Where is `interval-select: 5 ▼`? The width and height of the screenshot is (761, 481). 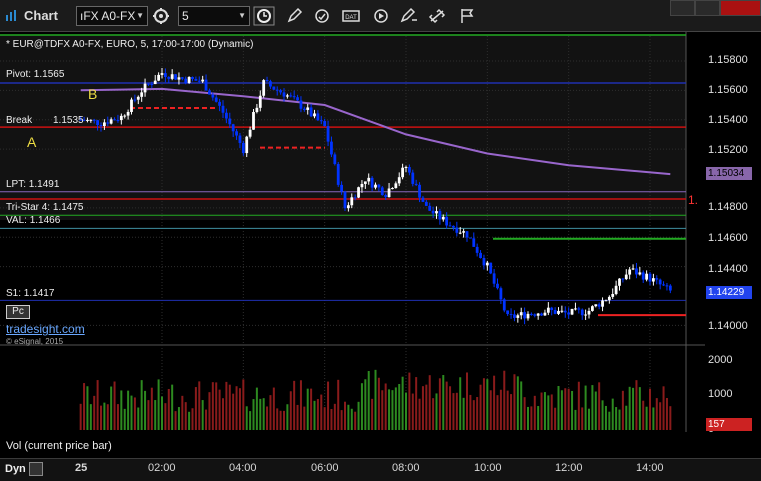 interval-select: 5 ▼ is located at coordinates (214, 16).